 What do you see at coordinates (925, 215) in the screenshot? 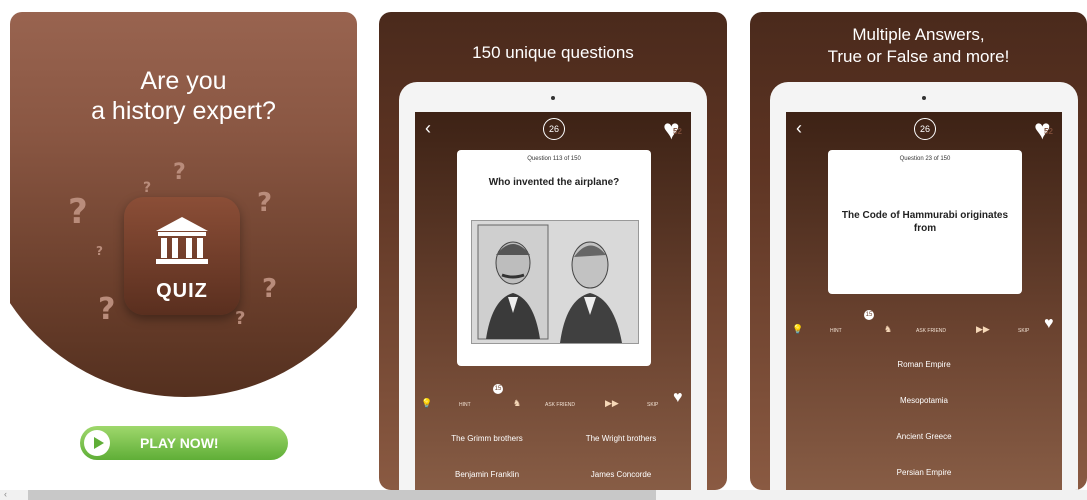
I see `question-text-line-1: The Code of Hammurabi originates` at bounding box center [925, 215].